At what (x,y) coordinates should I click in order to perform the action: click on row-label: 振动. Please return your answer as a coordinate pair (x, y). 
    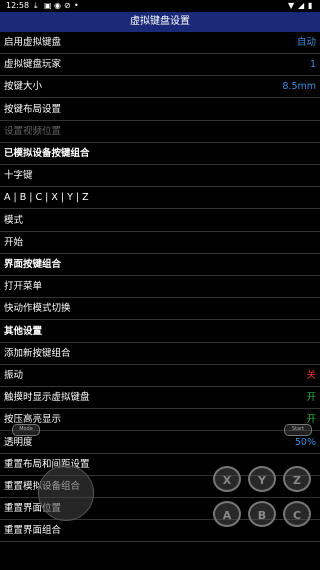
    Looking at the image, I should click on (14, 375).